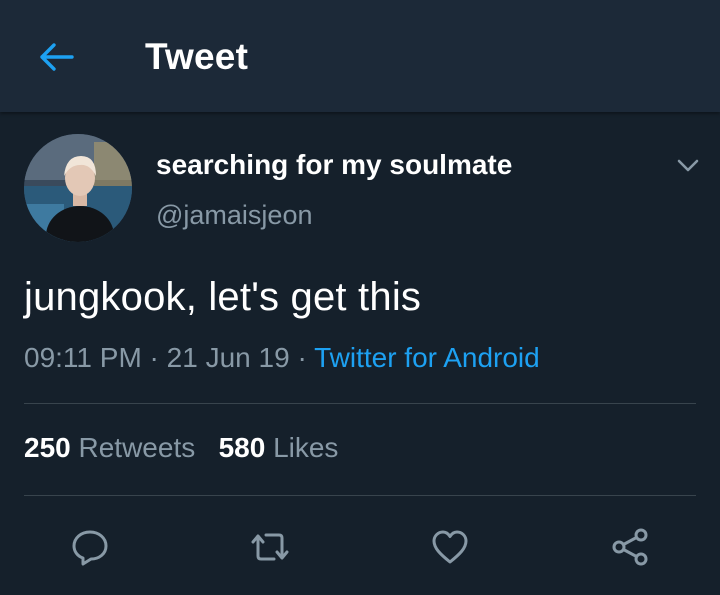 The image size is (720, 595). What do you see at coordinates (83, 357) in the screenshot?
I see `tweet-time: 09:11 PM` at bounding box center [83, 357].